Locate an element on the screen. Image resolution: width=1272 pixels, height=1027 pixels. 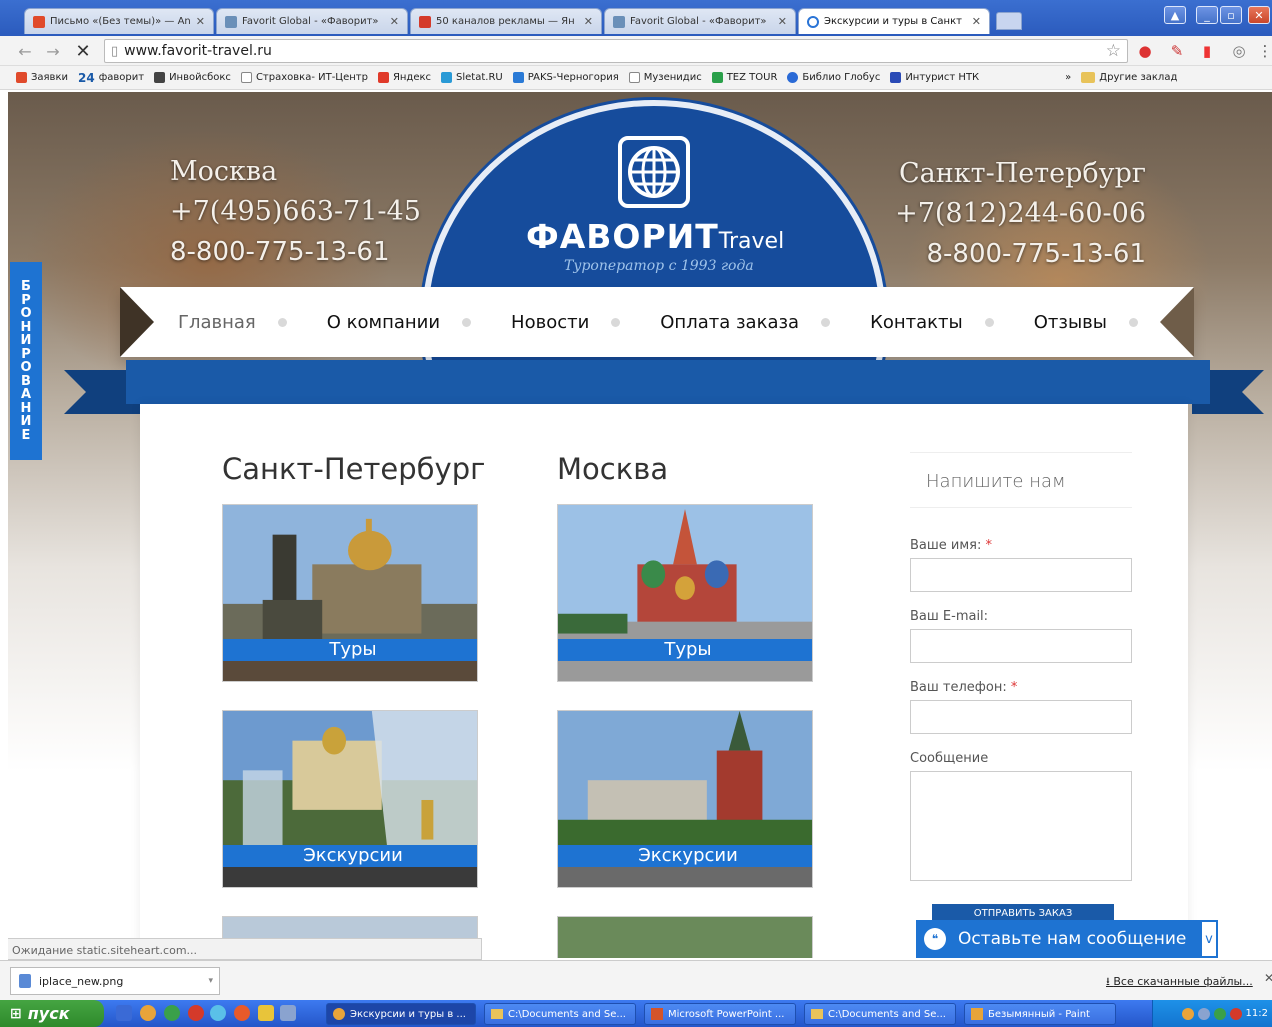
bookmark-item: Музенидис is located at coordinates (665, 77).